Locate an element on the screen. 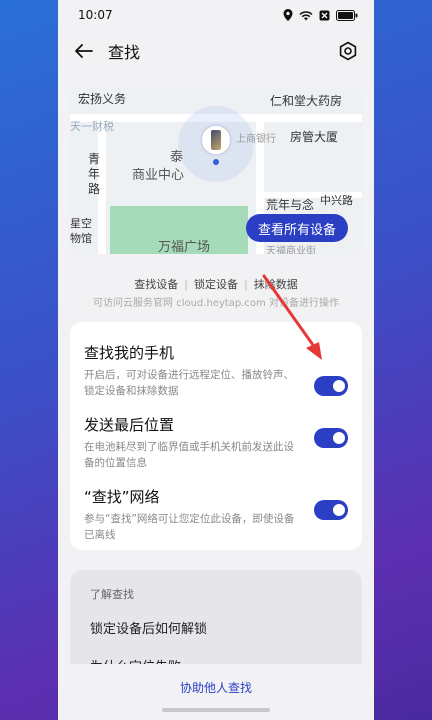  home-indicator is located at coordinates (216, 710).